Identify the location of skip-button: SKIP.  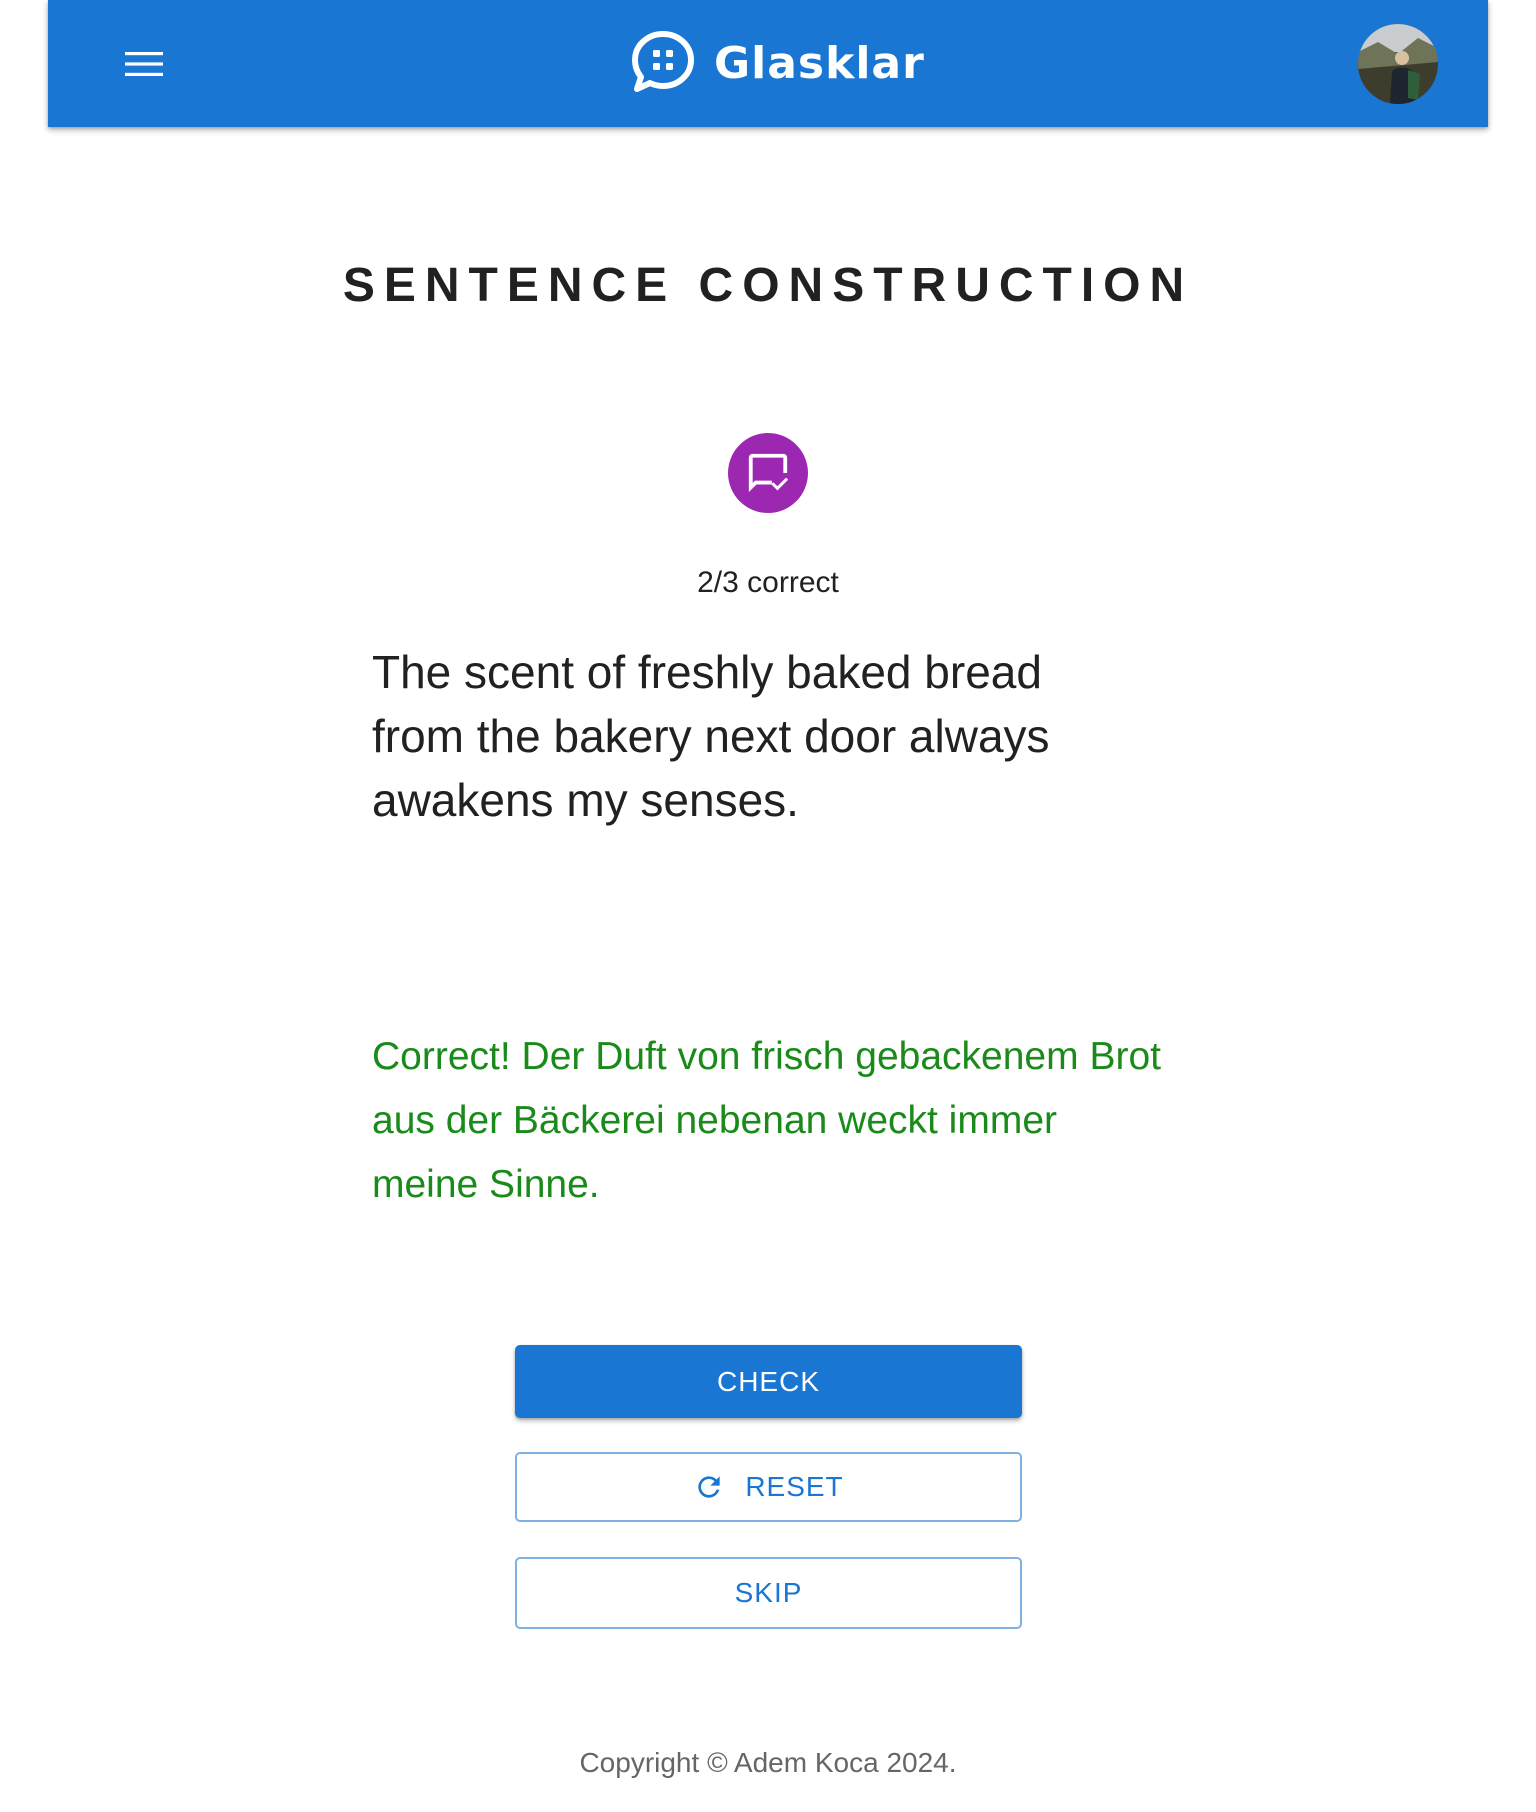
(768, 1593).